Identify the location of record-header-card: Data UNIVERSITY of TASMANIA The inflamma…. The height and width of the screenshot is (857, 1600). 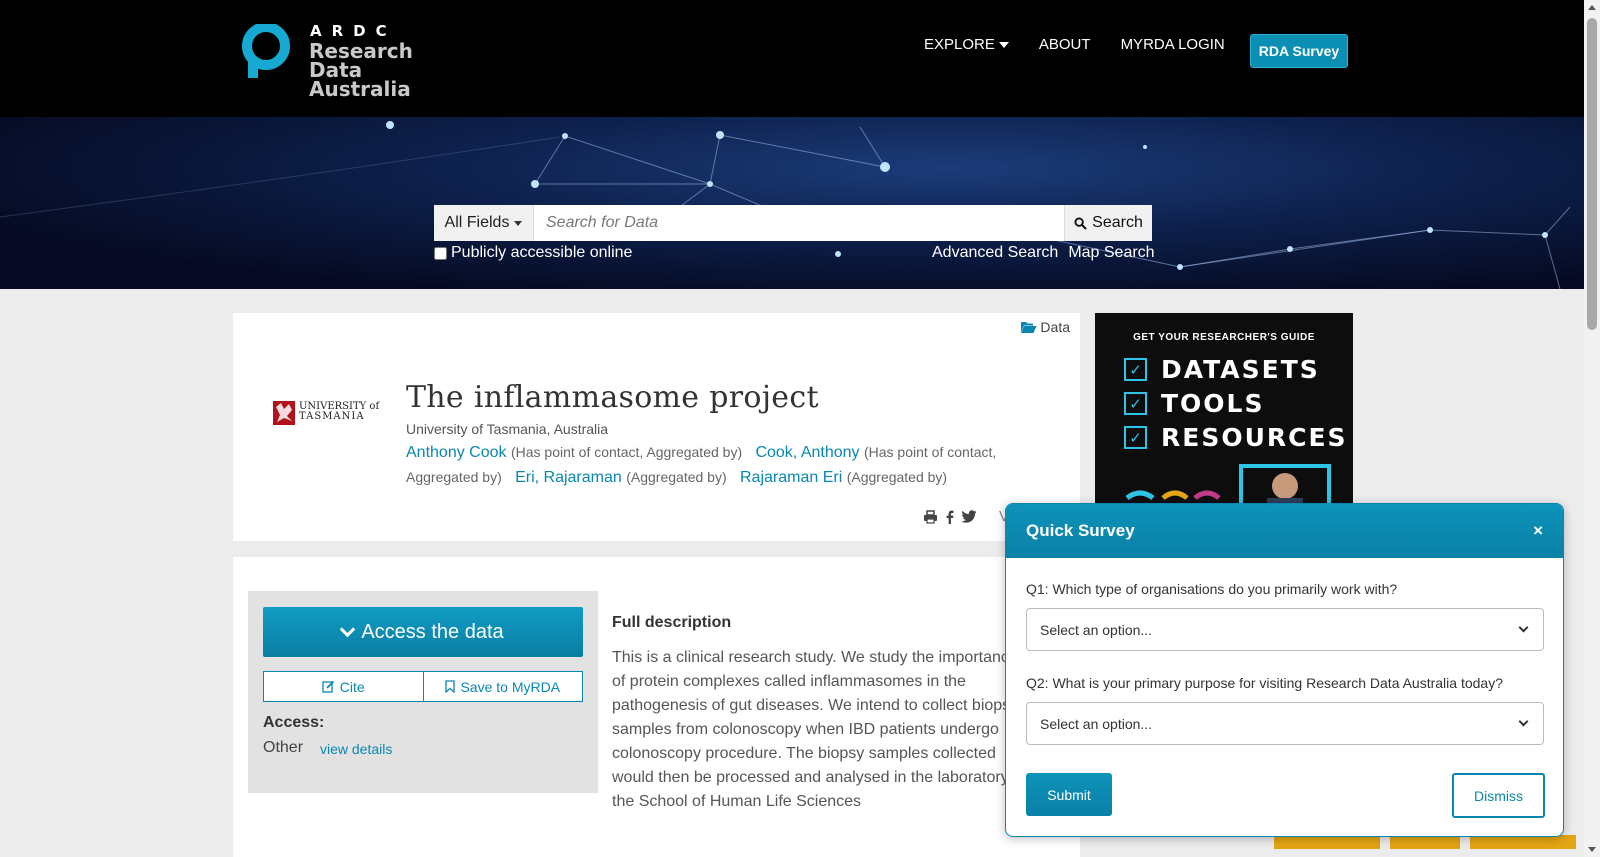
(656, 427).